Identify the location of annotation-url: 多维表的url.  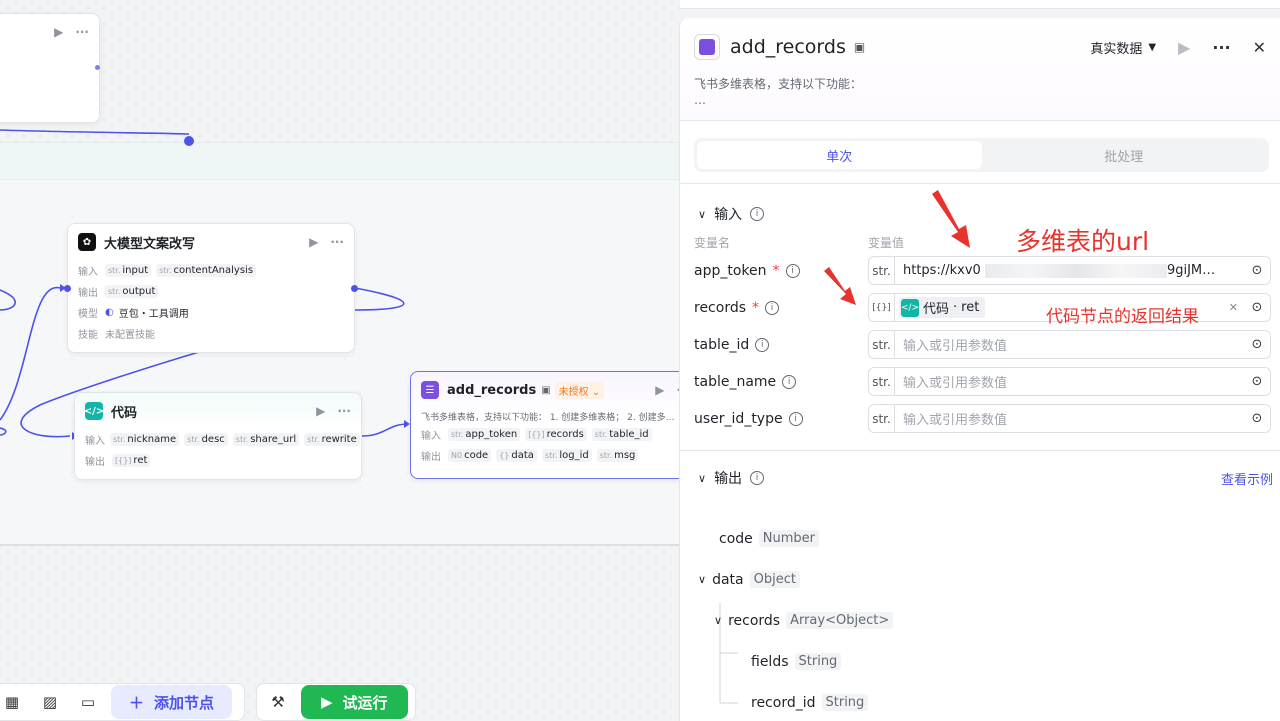
(1083, 241).